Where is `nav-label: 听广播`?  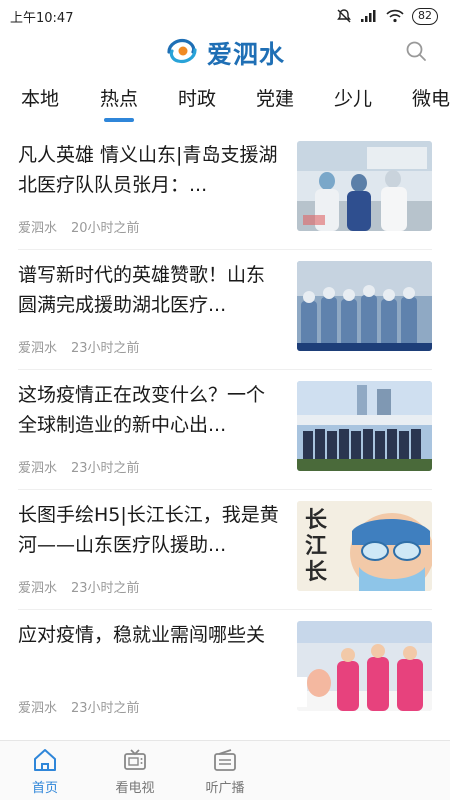 nav-label: 听广播 is located at coordinates (225, 788).